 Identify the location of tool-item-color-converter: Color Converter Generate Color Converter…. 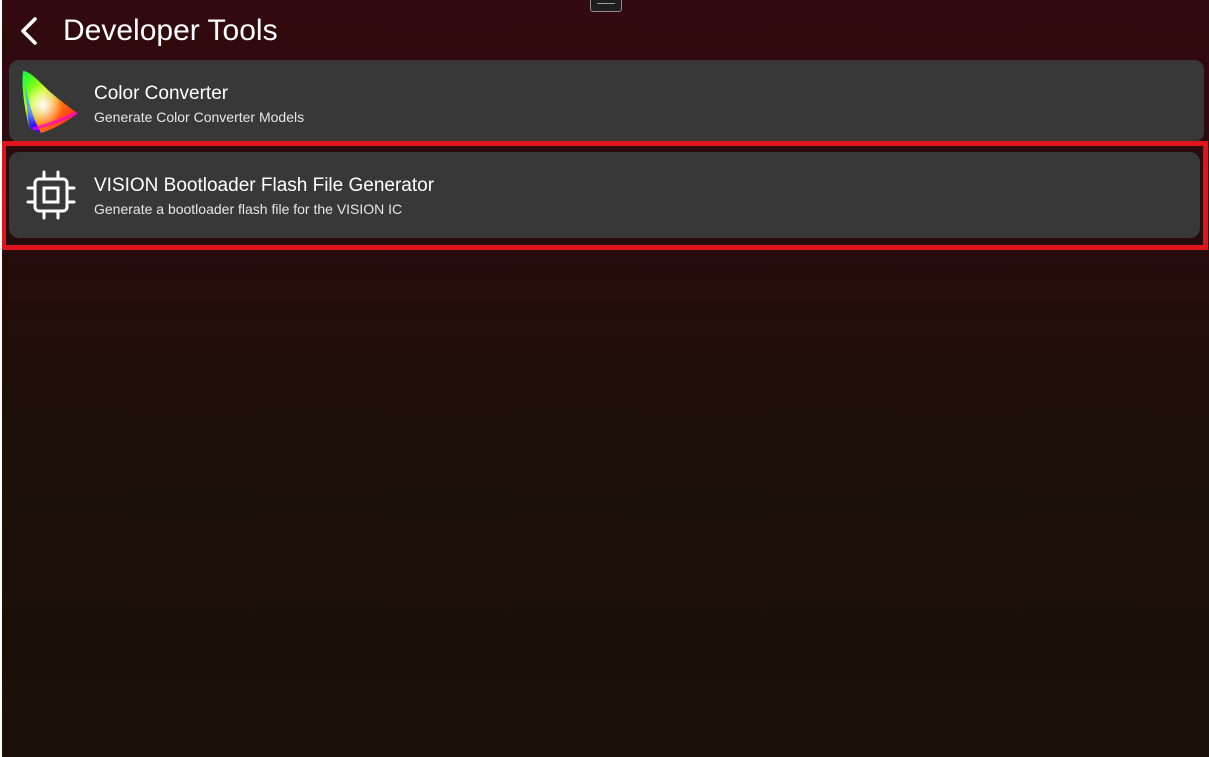
(606, 101).